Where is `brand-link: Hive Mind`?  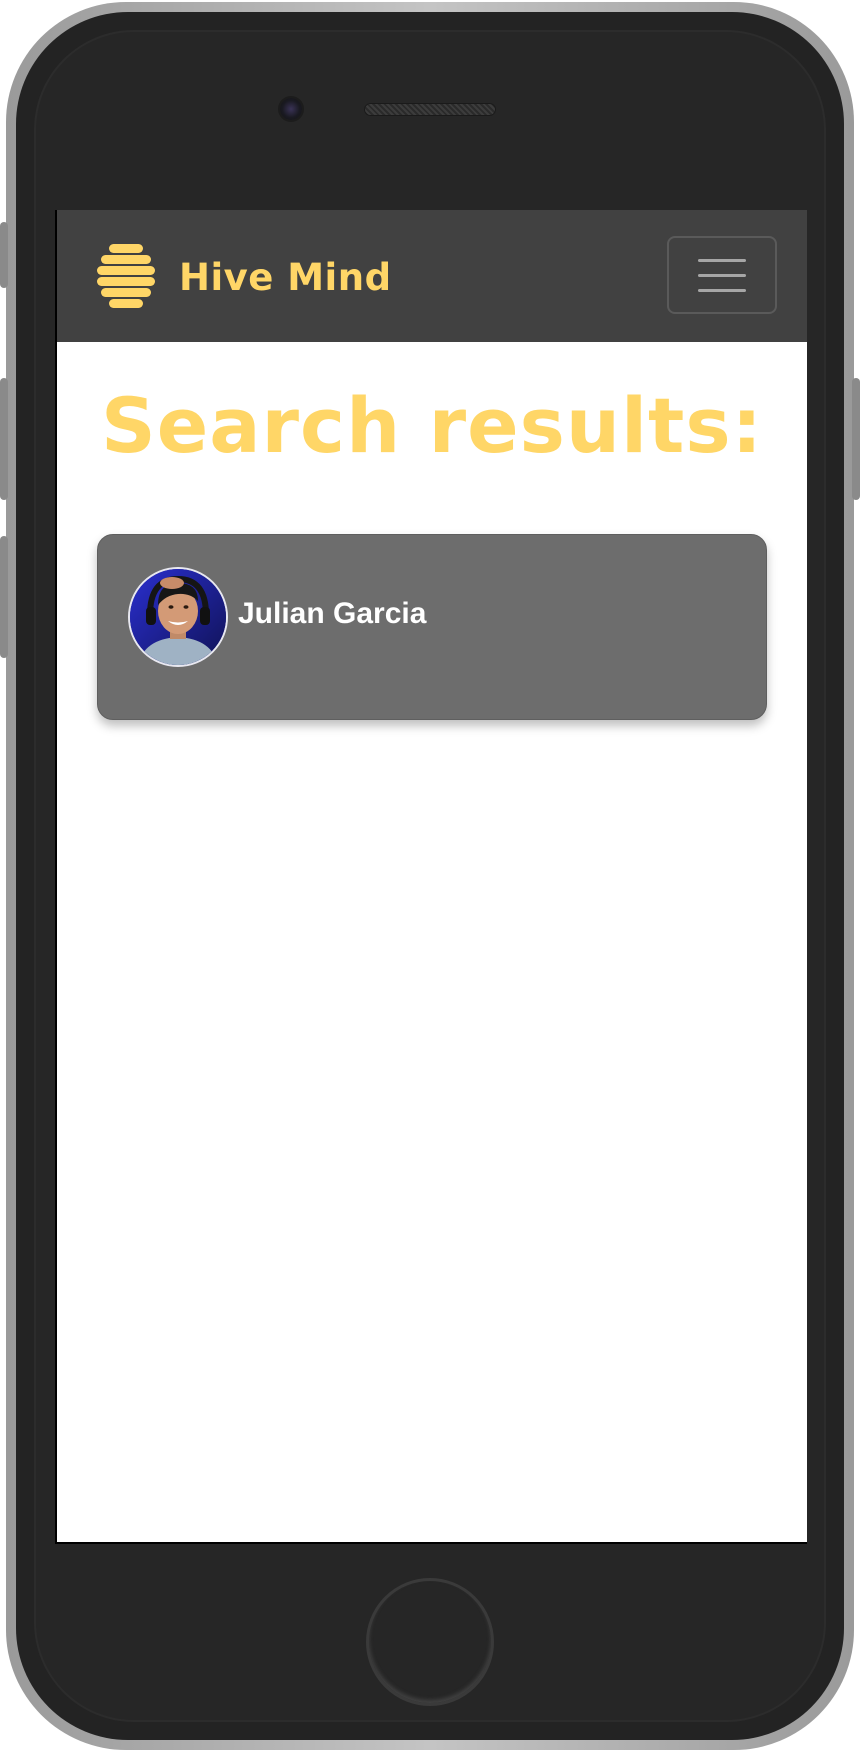
brand-link: Hive Mind is located at coordinates (244, 277).